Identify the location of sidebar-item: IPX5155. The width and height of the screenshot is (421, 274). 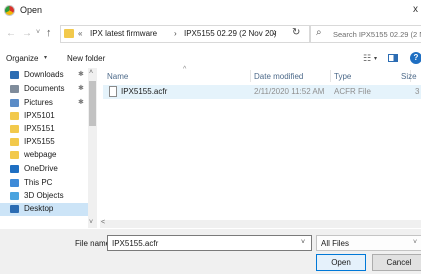
(47, 142).